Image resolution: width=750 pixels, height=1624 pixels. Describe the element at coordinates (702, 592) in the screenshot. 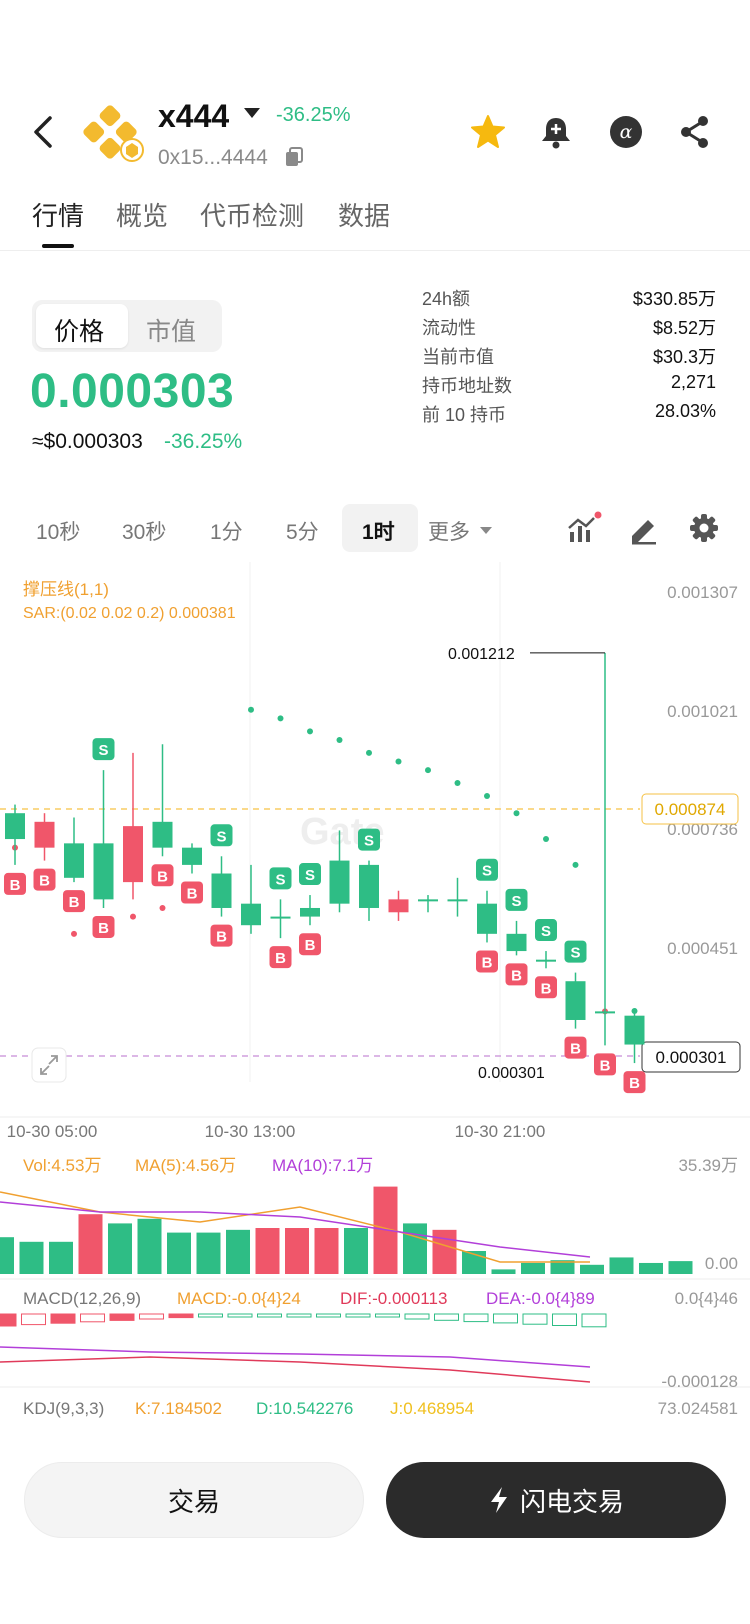

I see `y-tick-label: 0.001307` at that location.